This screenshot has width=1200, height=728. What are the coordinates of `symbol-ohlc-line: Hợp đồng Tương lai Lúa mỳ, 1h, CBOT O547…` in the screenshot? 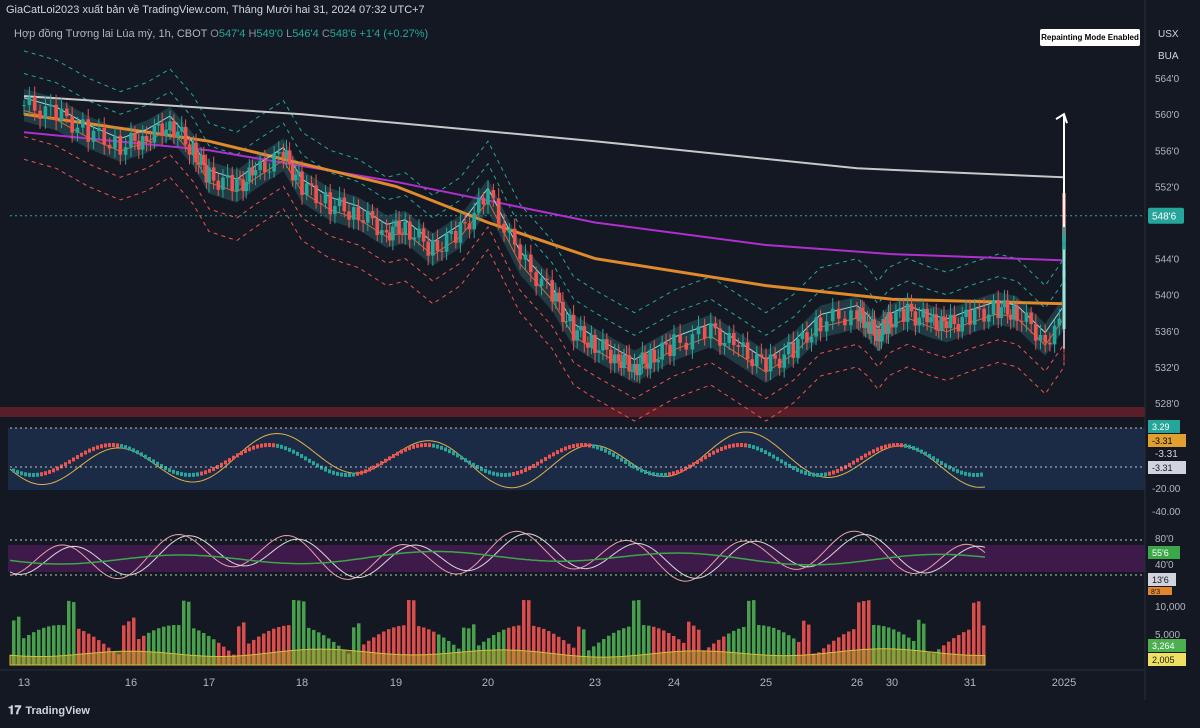 It's located at (221, 34).